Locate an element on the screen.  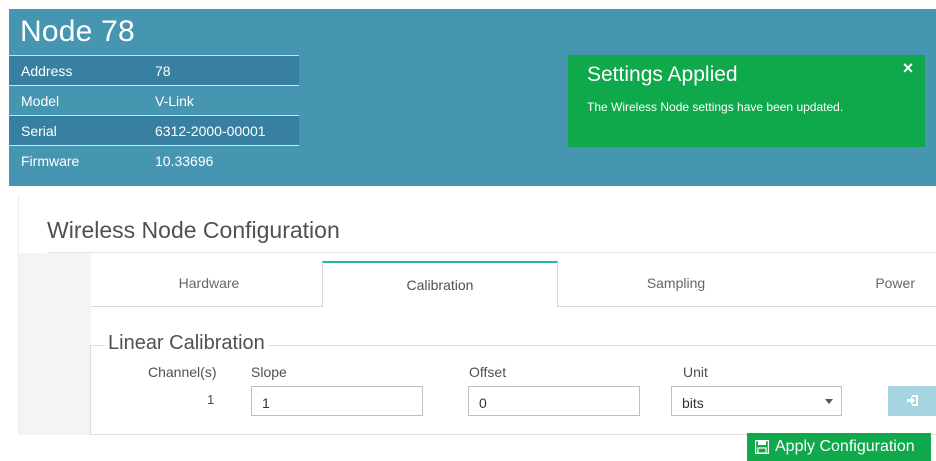
tab-sampling: Sampling is located at coordinates (676, 284).